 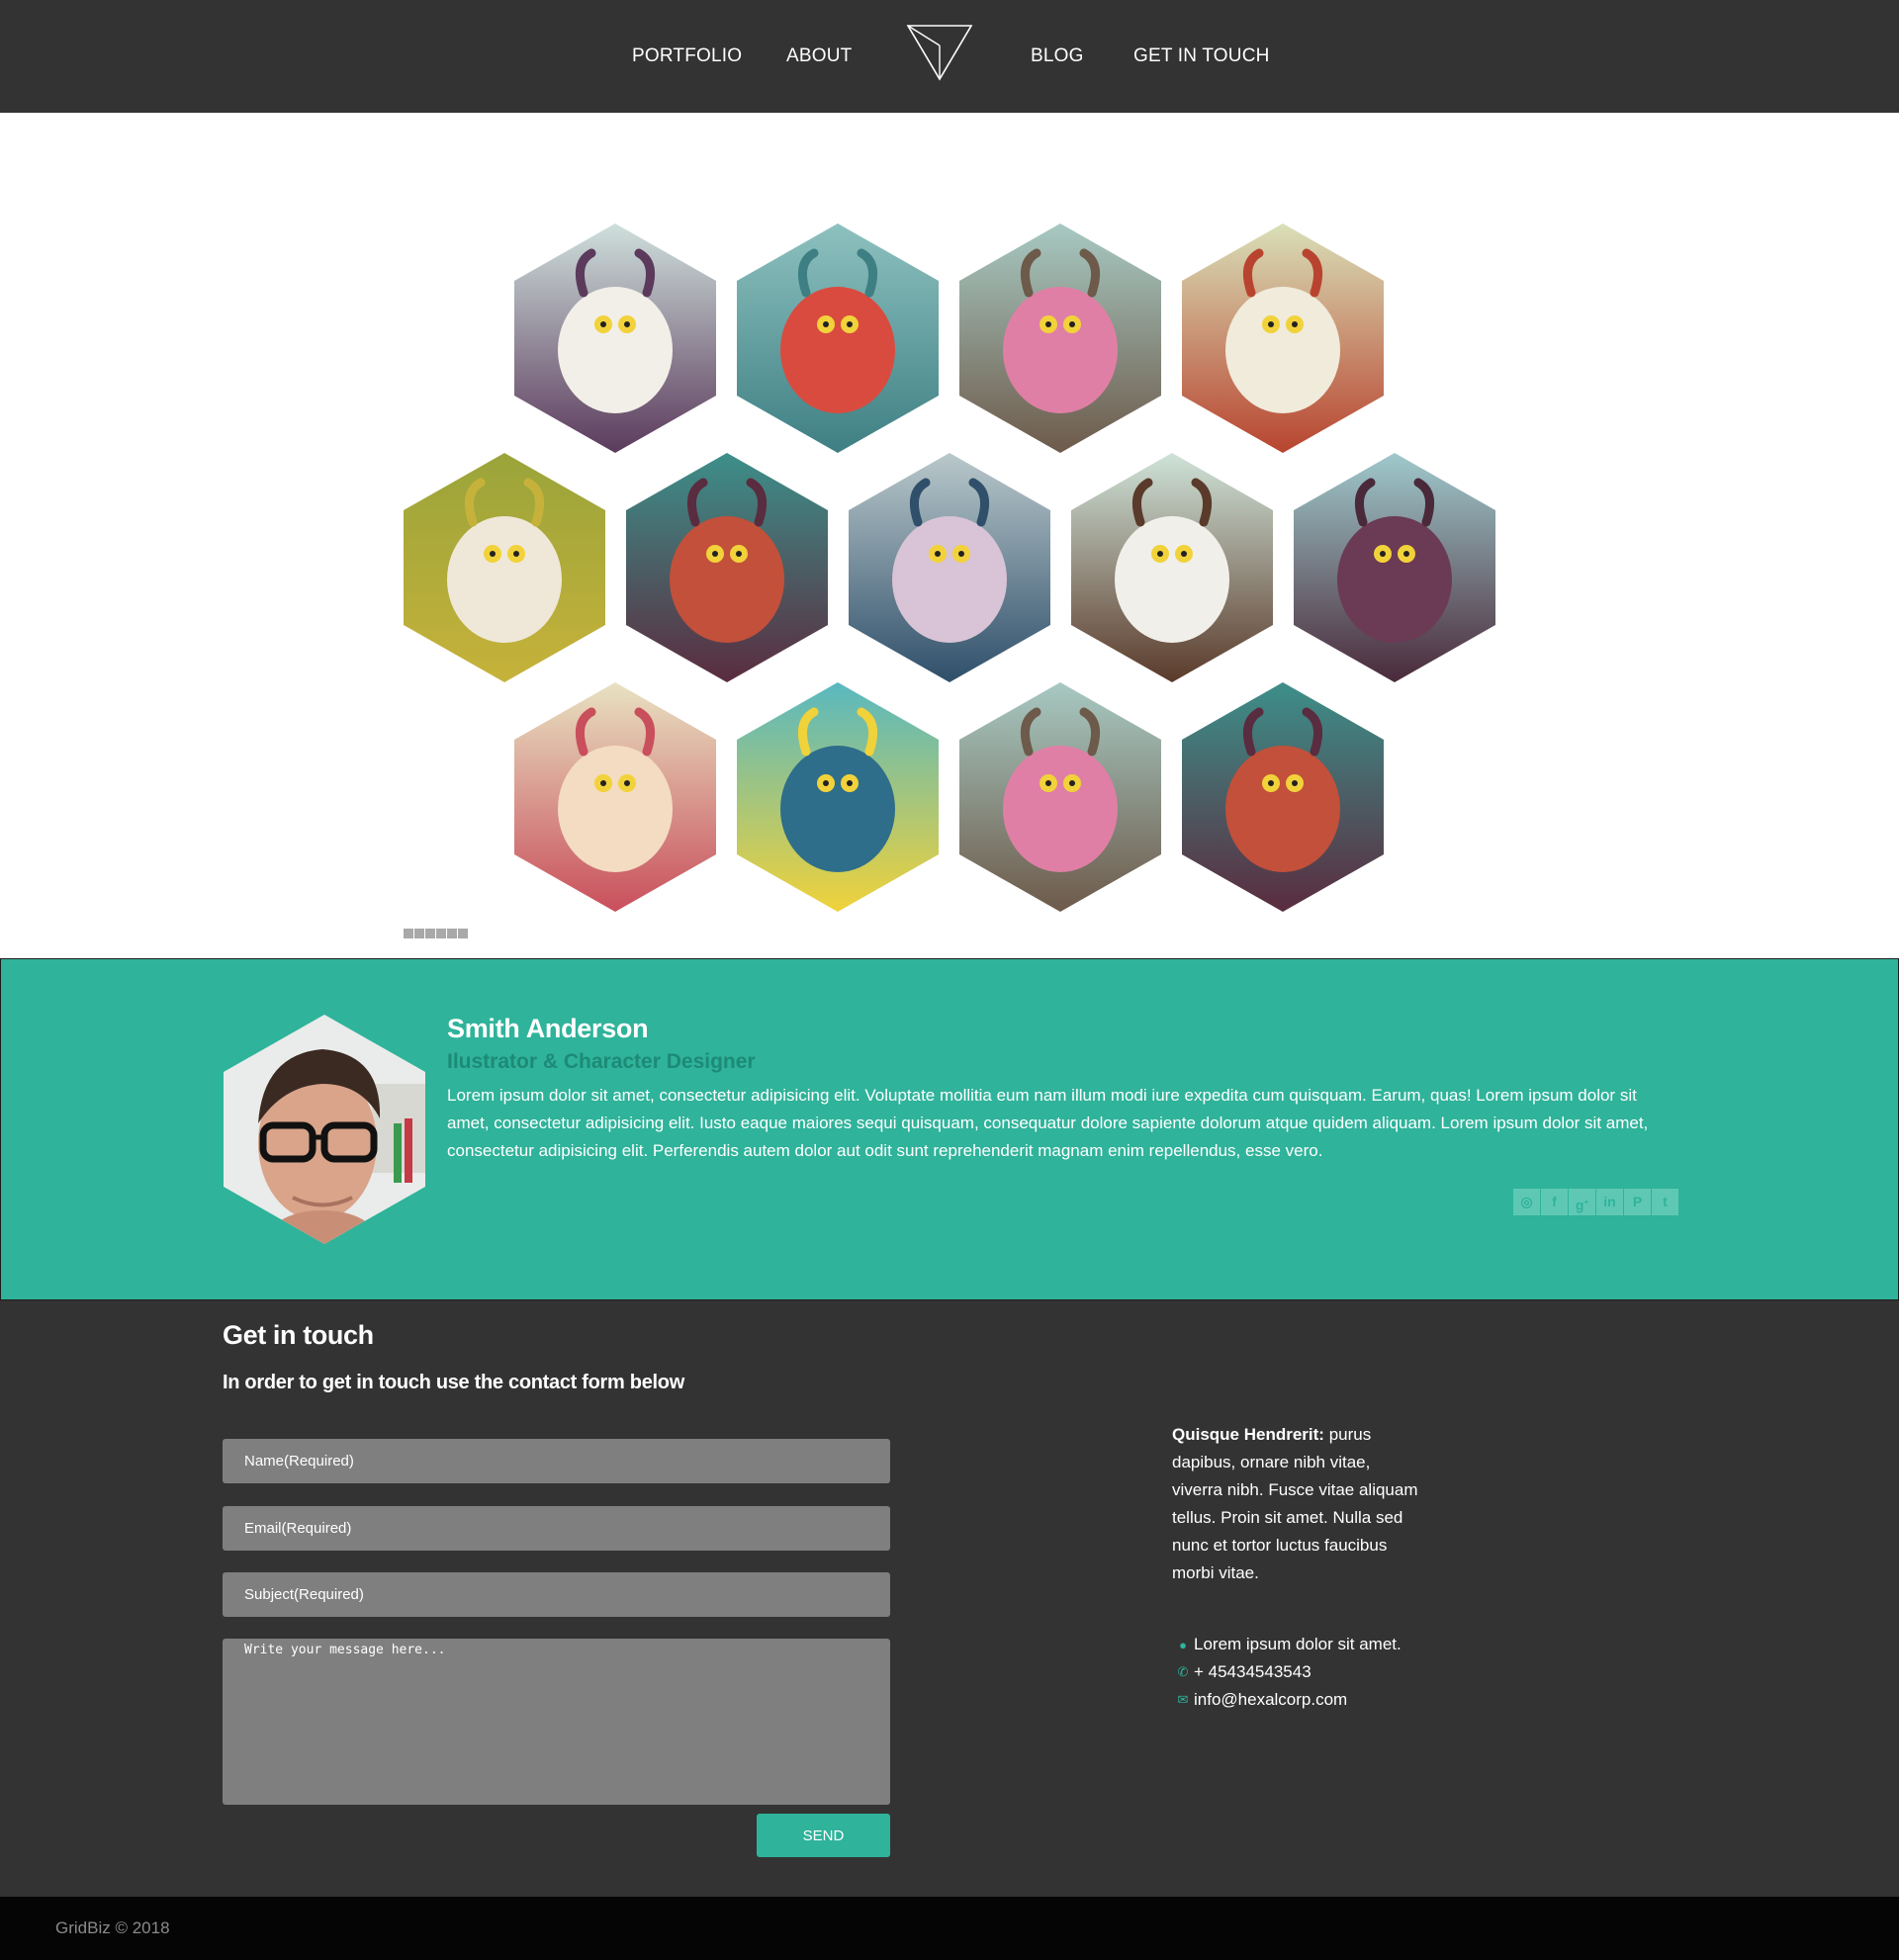 What do you see at coordinates (1057, 56) in the screenshot?
I see `nav-blog: BLOG` at bounding box center [1057, 56].